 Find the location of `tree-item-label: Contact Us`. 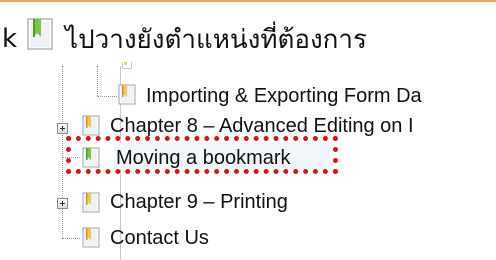

tree-item-label: Contact Us is located at coordinates (159, 238).